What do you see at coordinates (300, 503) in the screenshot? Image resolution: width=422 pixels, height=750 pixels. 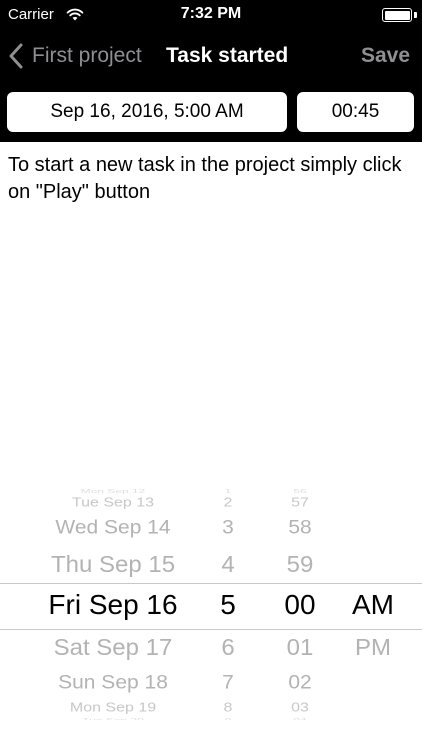 I see `picker-minute-option: 57` at bounding box center [300, 503].